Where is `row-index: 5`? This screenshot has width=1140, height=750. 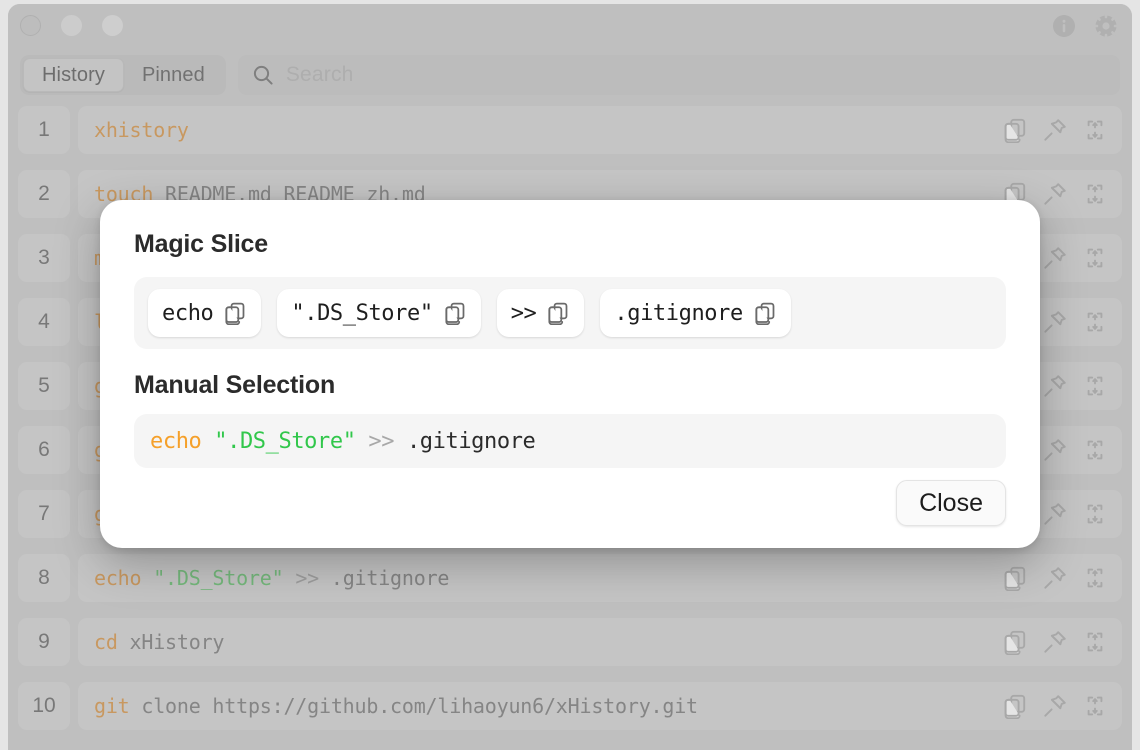
row-index: 5 is located at coordinates (44, 386).